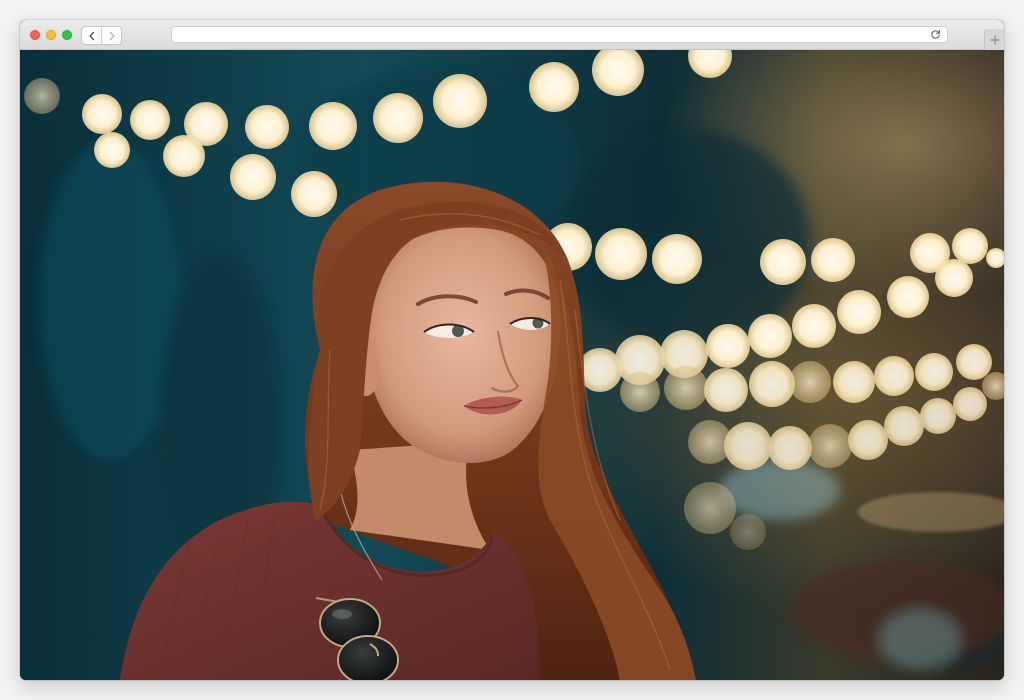 This screenshot has height=700, width=1024. I want to click on minimize-window-button, so click(51, 35).